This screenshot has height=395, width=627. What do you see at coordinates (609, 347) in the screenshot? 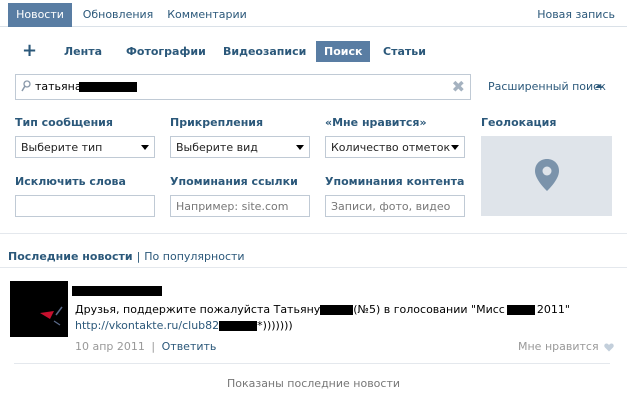
I see `heart-icon` at bounding box center [609, 347].